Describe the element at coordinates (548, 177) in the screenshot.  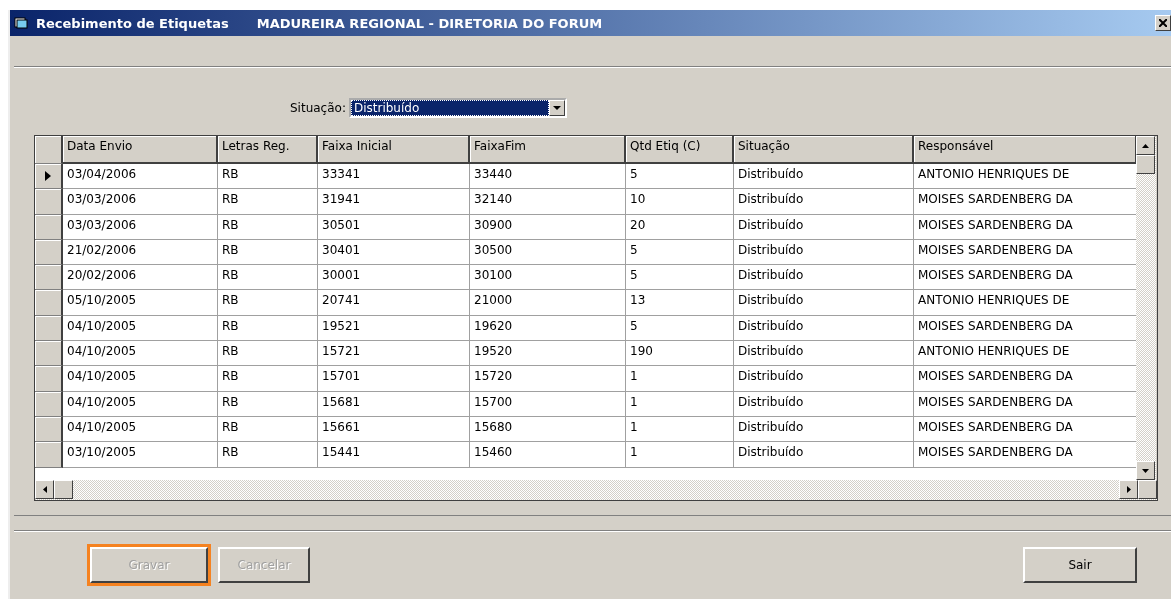
I see `table-cell: 33440` at that location.